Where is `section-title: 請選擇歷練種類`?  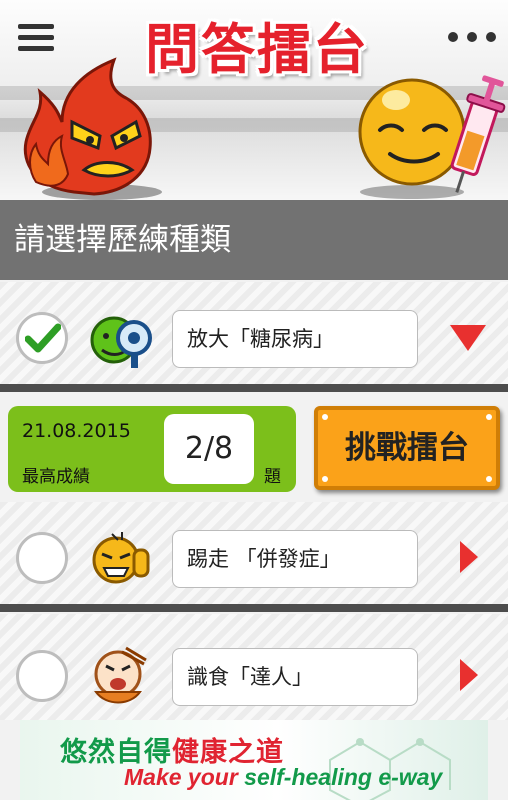 section-title: 請選擇歷練種類 is located at coordinates (254, 240).